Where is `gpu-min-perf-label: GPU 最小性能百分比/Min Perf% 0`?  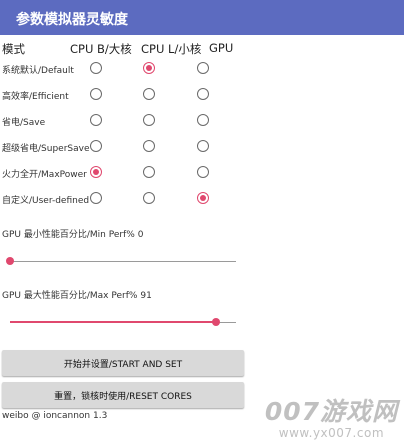 gpu-min-perf-label: GPU 最小性能百分比/Min Perf% 0 is located at coordinates (73, 233).